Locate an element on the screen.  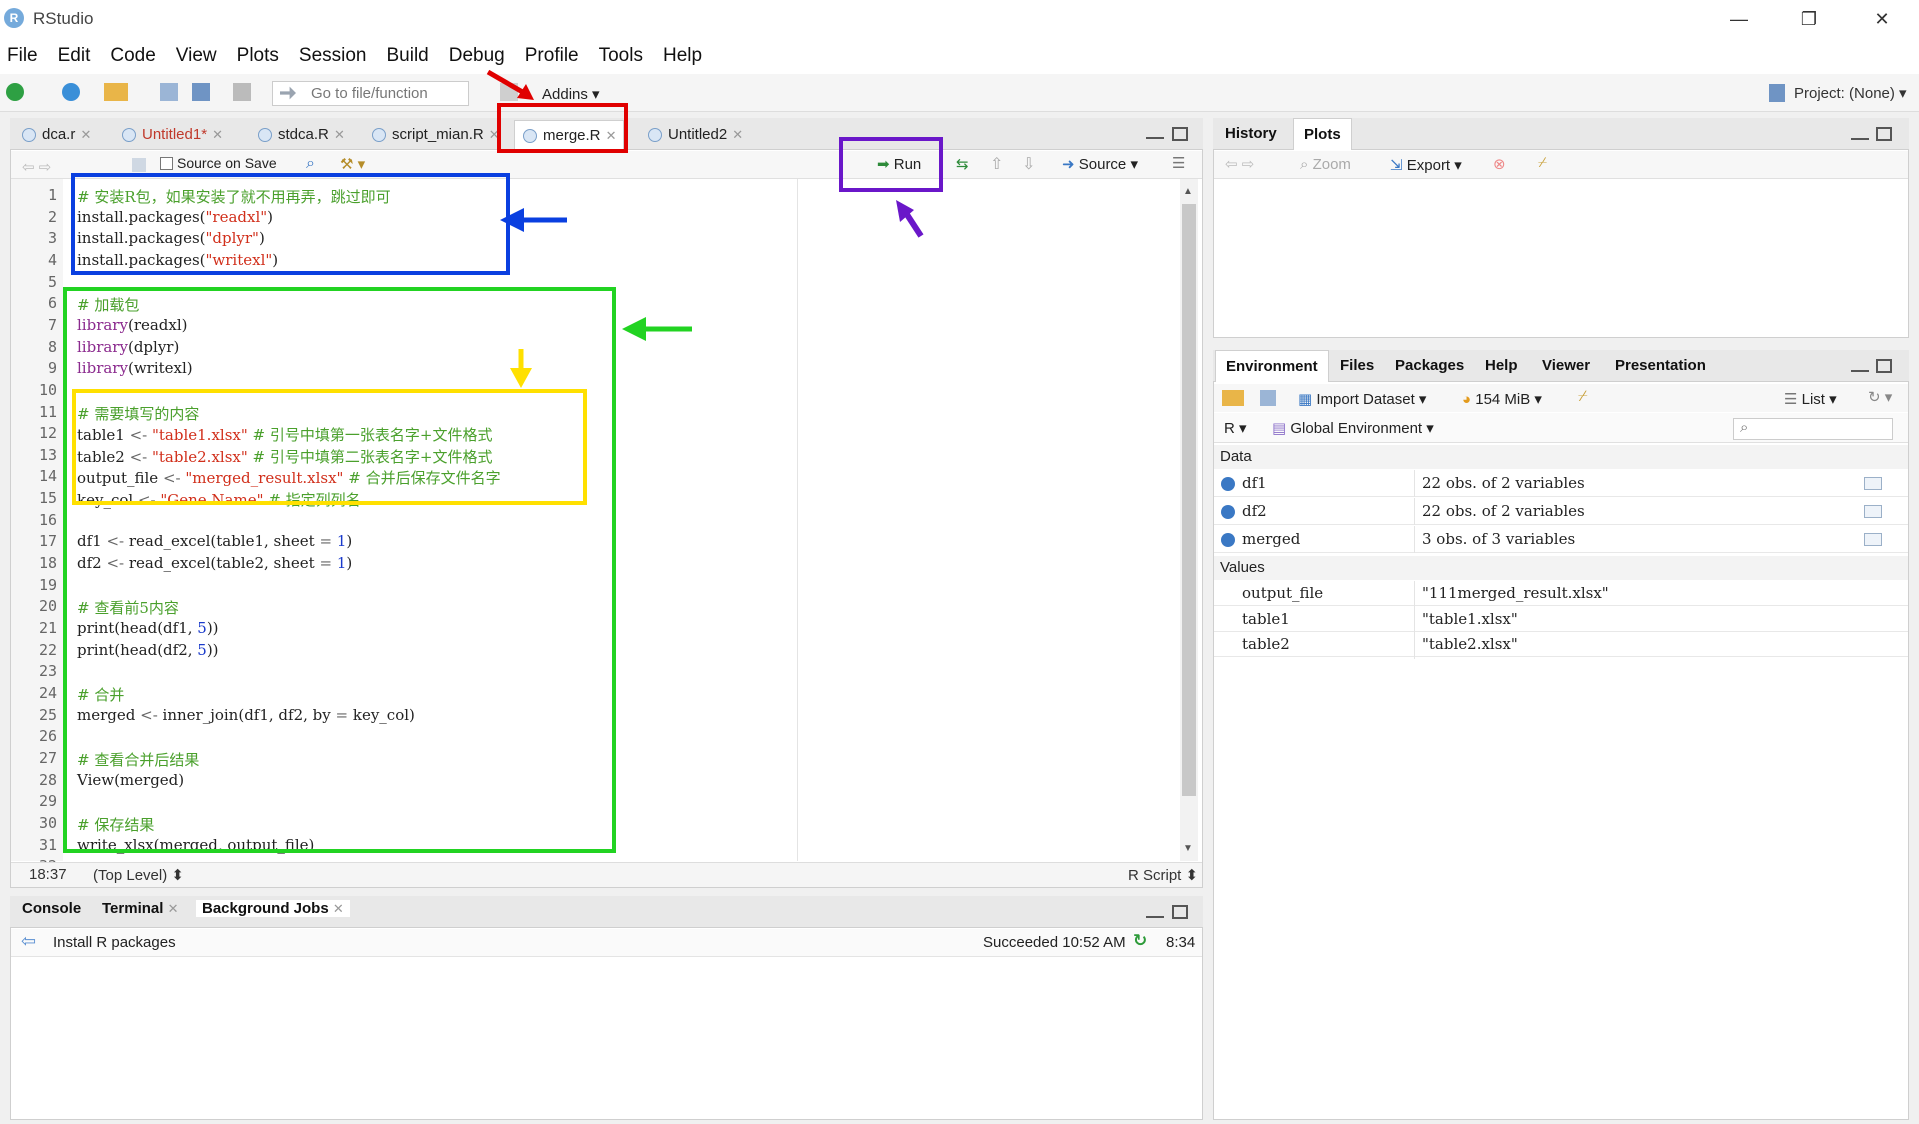
blue-arrow-icon is located at coordinates (533, 220).